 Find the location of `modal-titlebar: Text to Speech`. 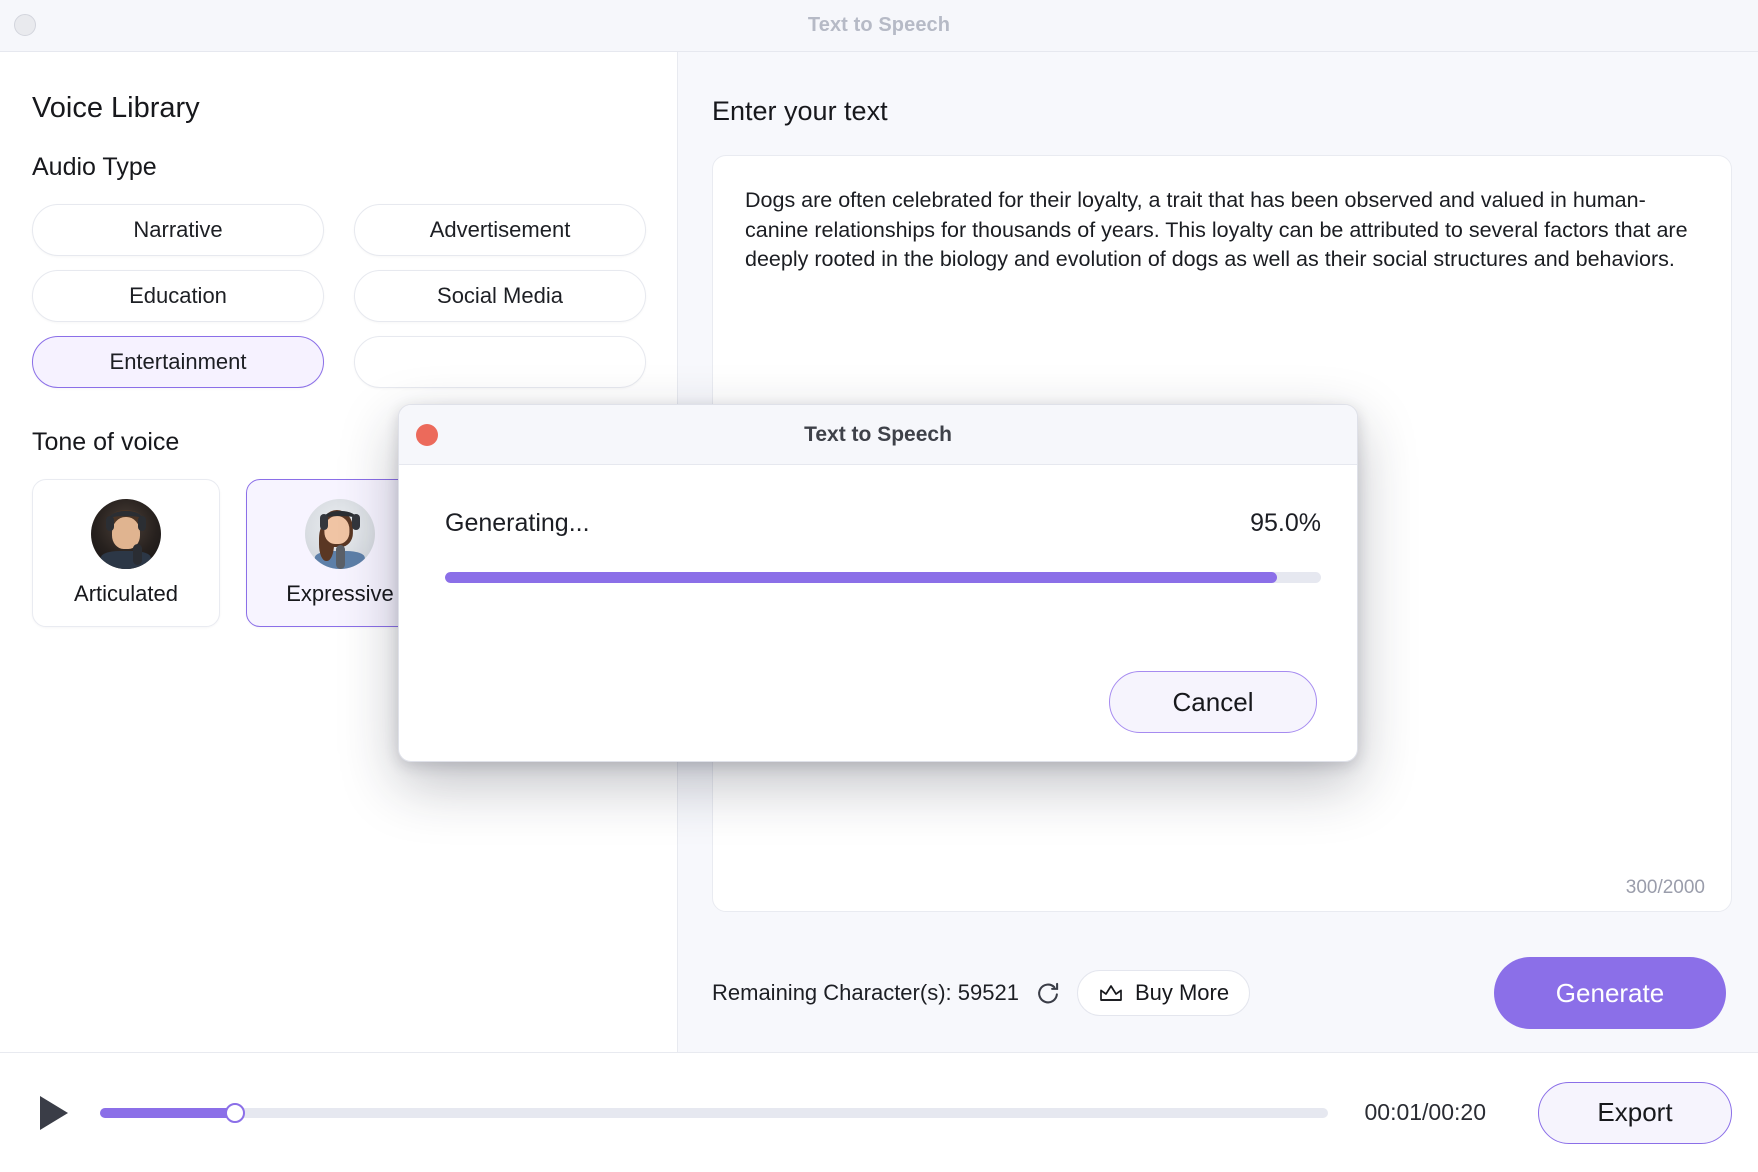

modal-titlebar: Text to Speech is located at coordinates (878, 435).